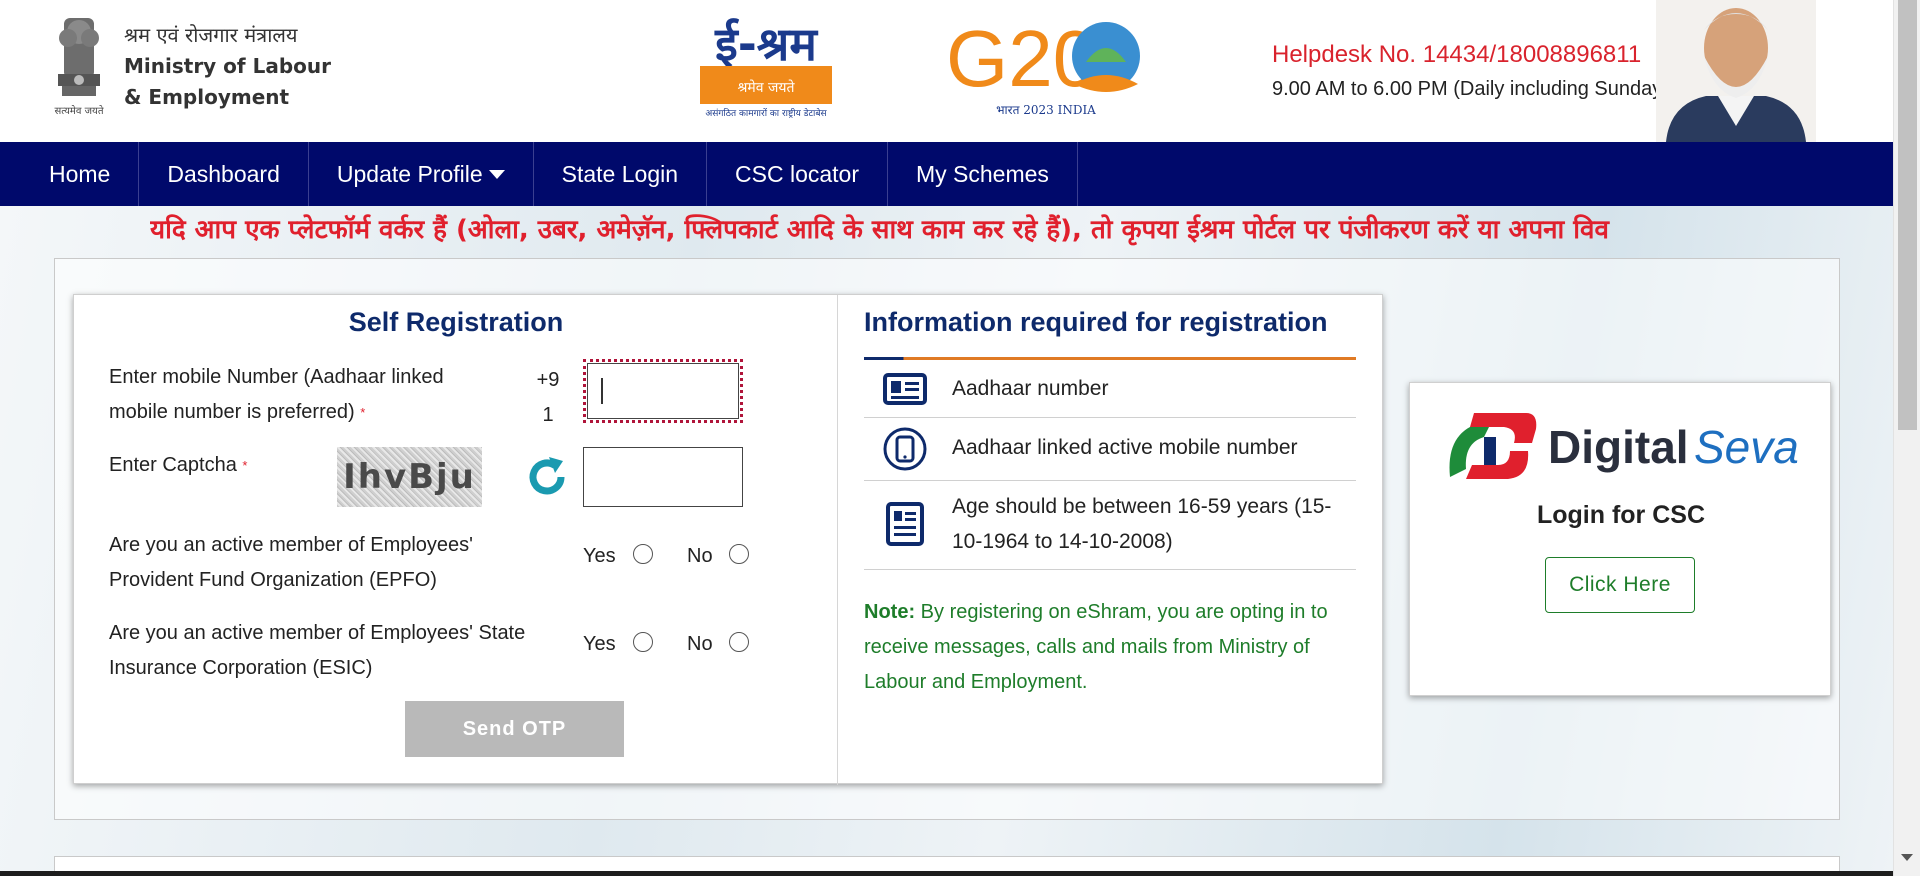  Describe the element at coordinates (1618, 447) in the screenshot. I see `svg-text: Digital` at that location.